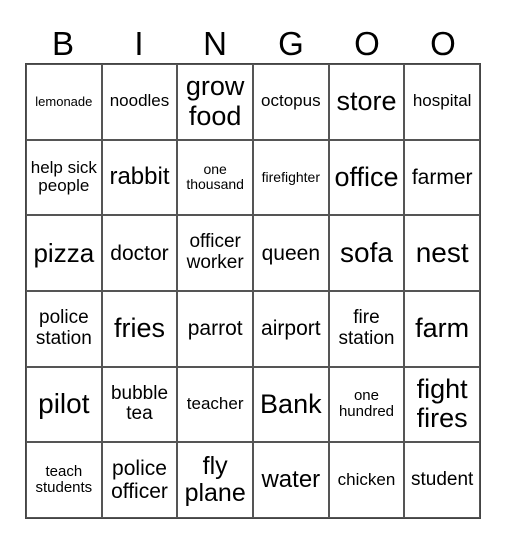 This screenshot has height=544, width=506. What do you see at coordinates (139, 328) in the screenshot?
I see `bingo-cell: fries` at bounding box center [139, 328].